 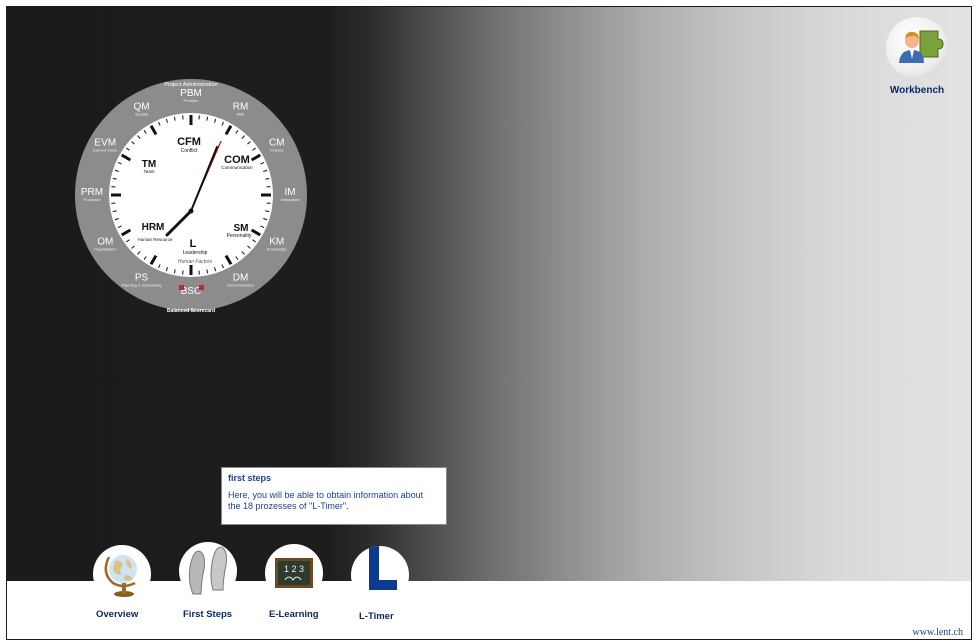 I want to click on svg-text: Risk, so click(x=241, y=113).